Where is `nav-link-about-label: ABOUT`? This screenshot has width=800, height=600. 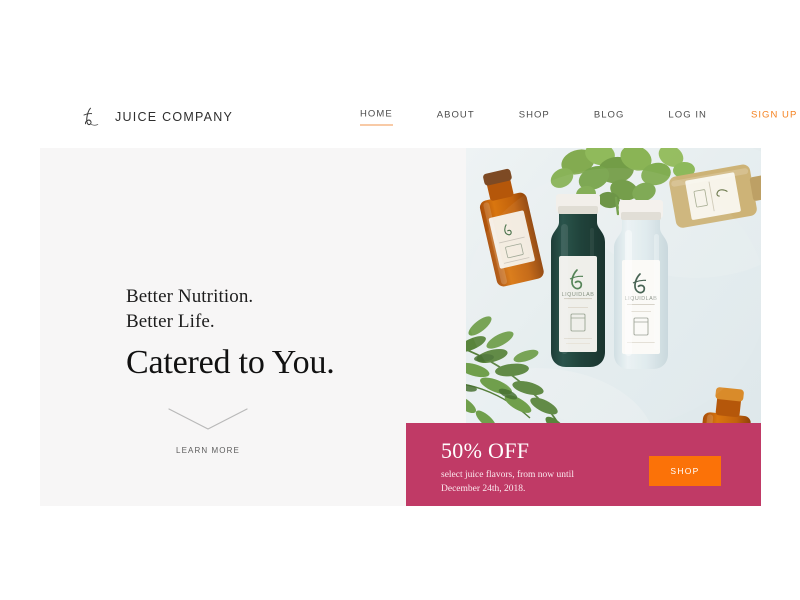 nav-link-about-label: ABOUT is located at coordinates (456, 117).